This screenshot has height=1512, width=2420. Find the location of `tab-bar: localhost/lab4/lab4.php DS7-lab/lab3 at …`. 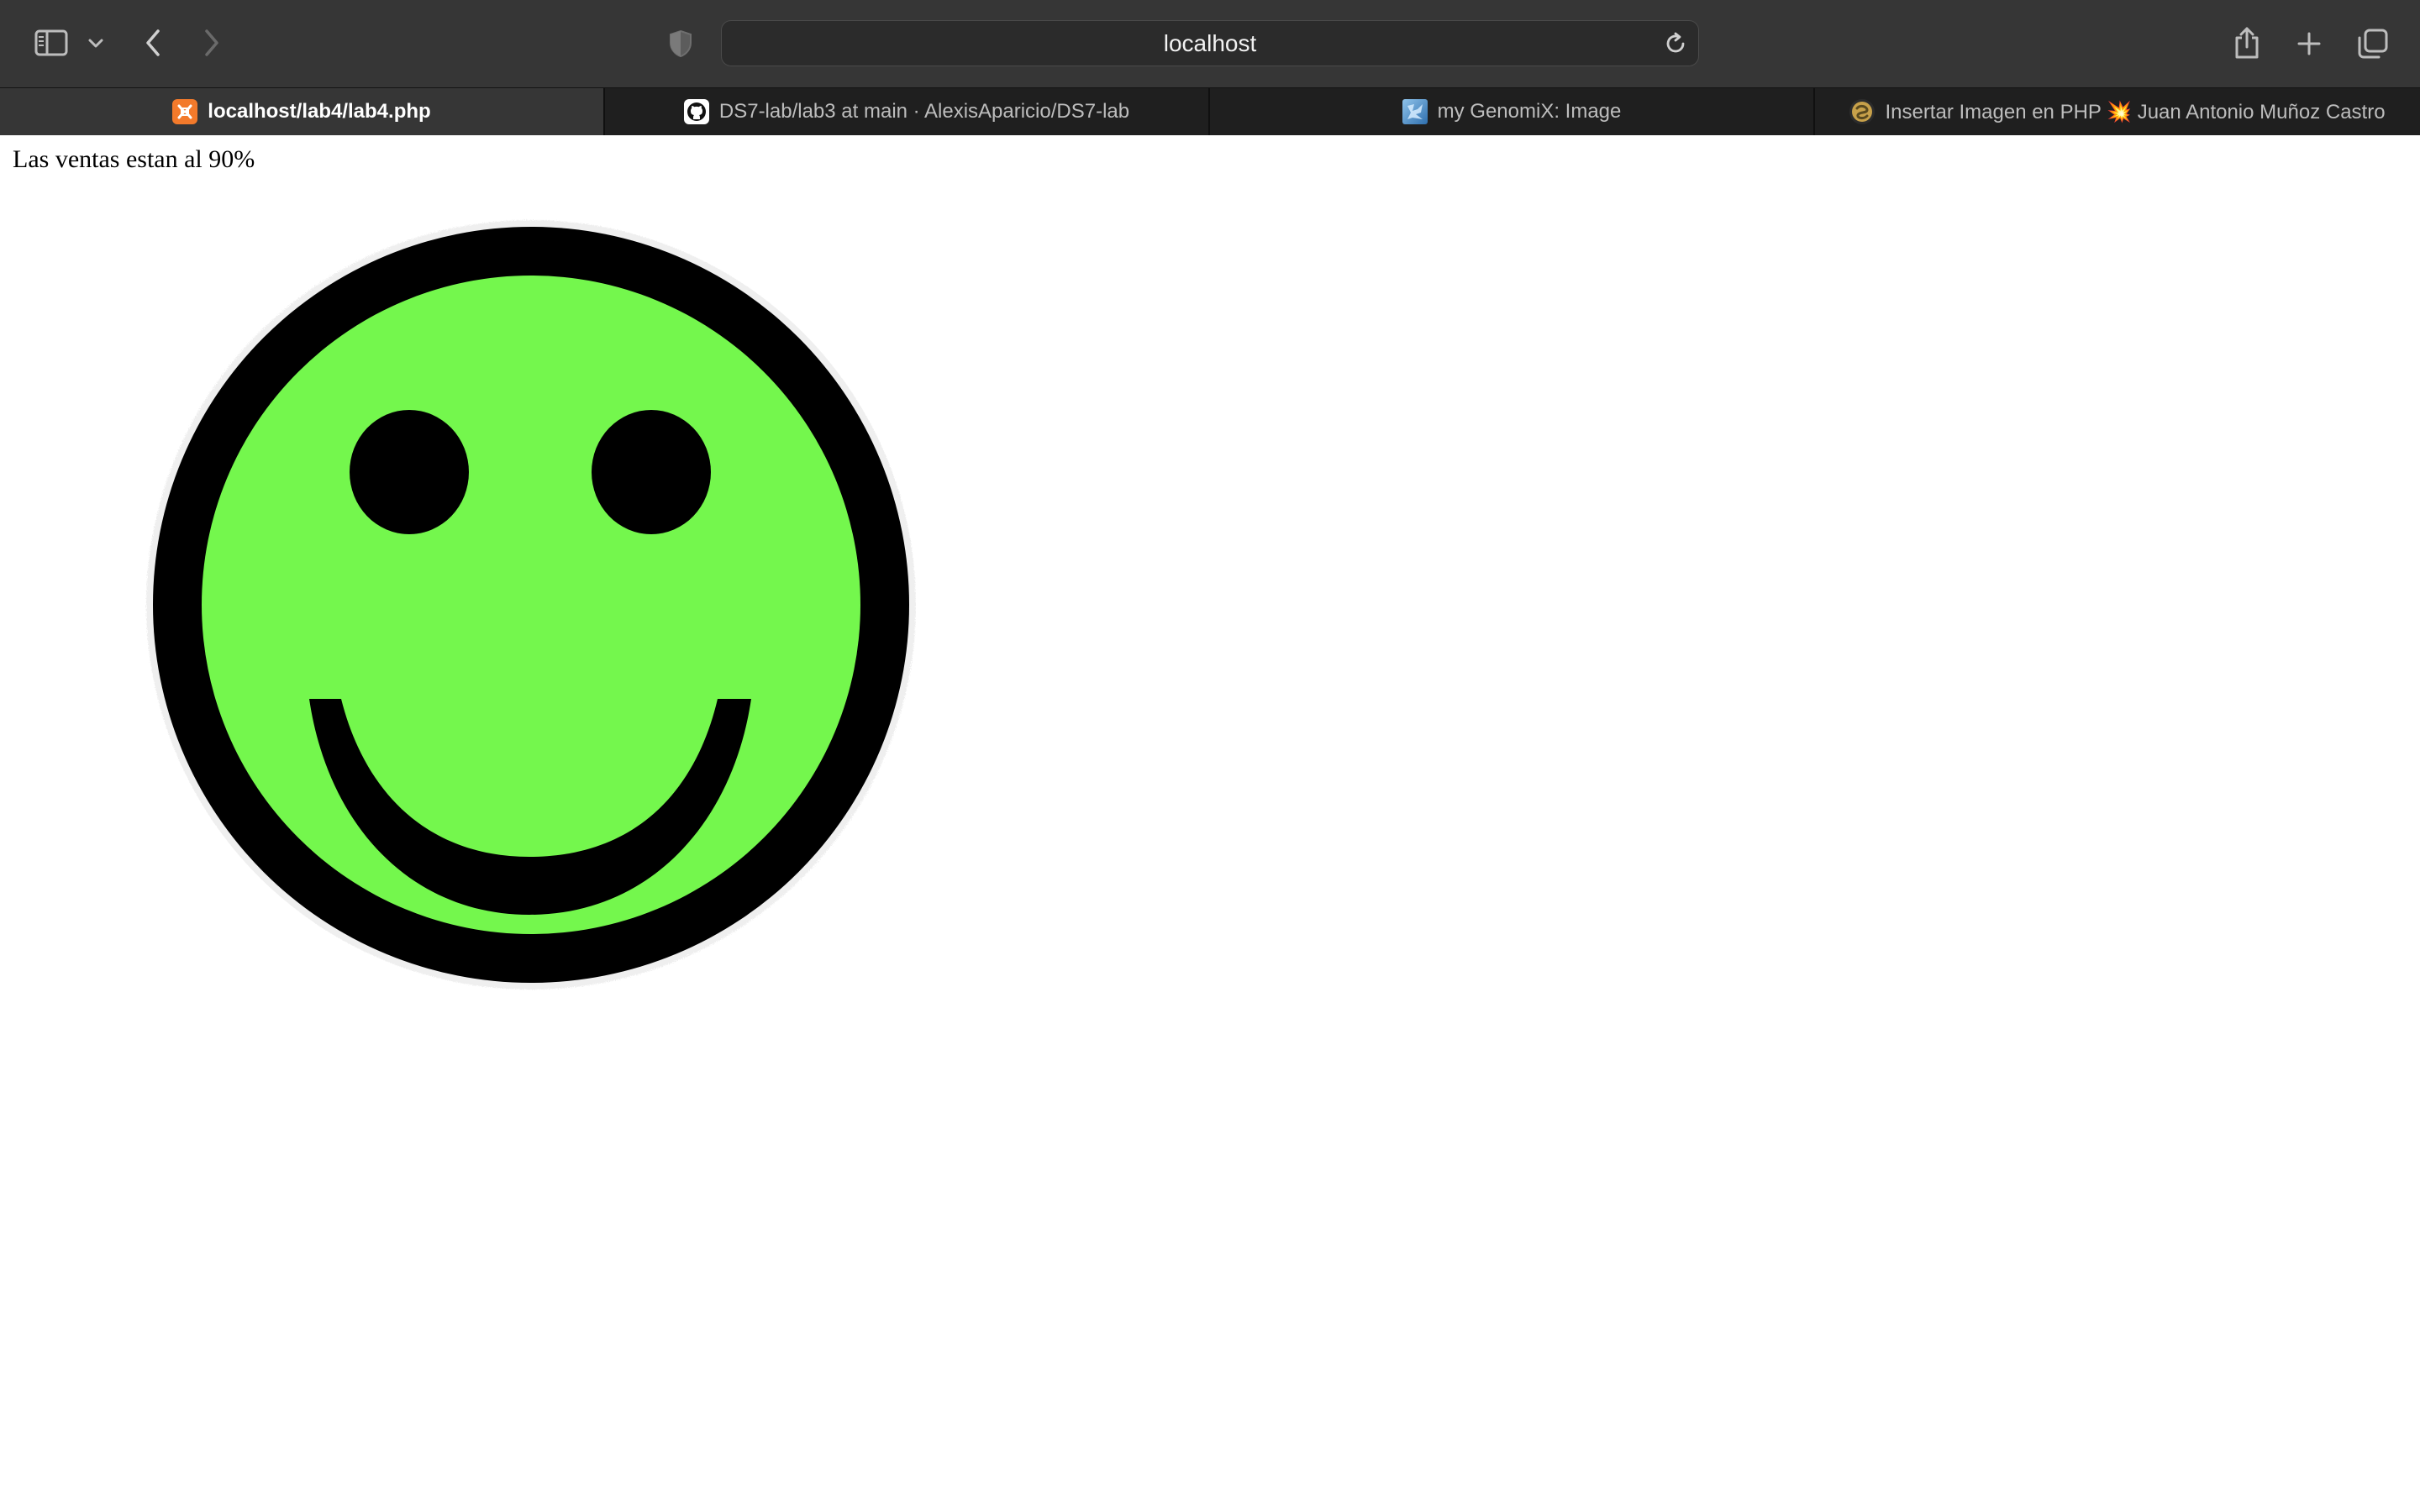

tab-bar: localhost/lab4/lab4.php DS7-lab/lab3 at … is located at coordinates (1210, 111).